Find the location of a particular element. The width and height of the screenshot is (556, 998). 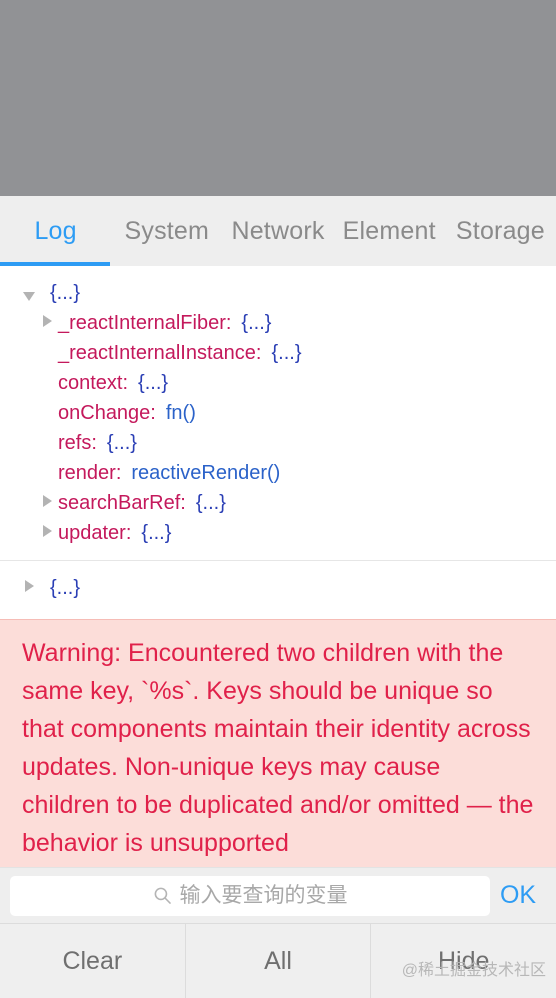

log-entry-group: {...} is located at coordinates (278, 585).